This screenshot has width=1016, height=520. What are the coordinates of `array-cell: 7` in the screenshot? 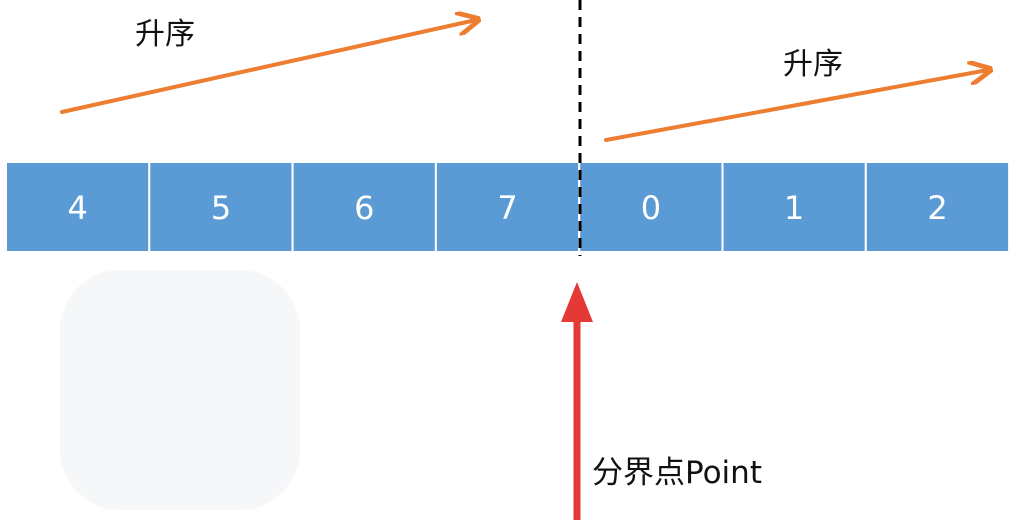 It's located at (507, 207).